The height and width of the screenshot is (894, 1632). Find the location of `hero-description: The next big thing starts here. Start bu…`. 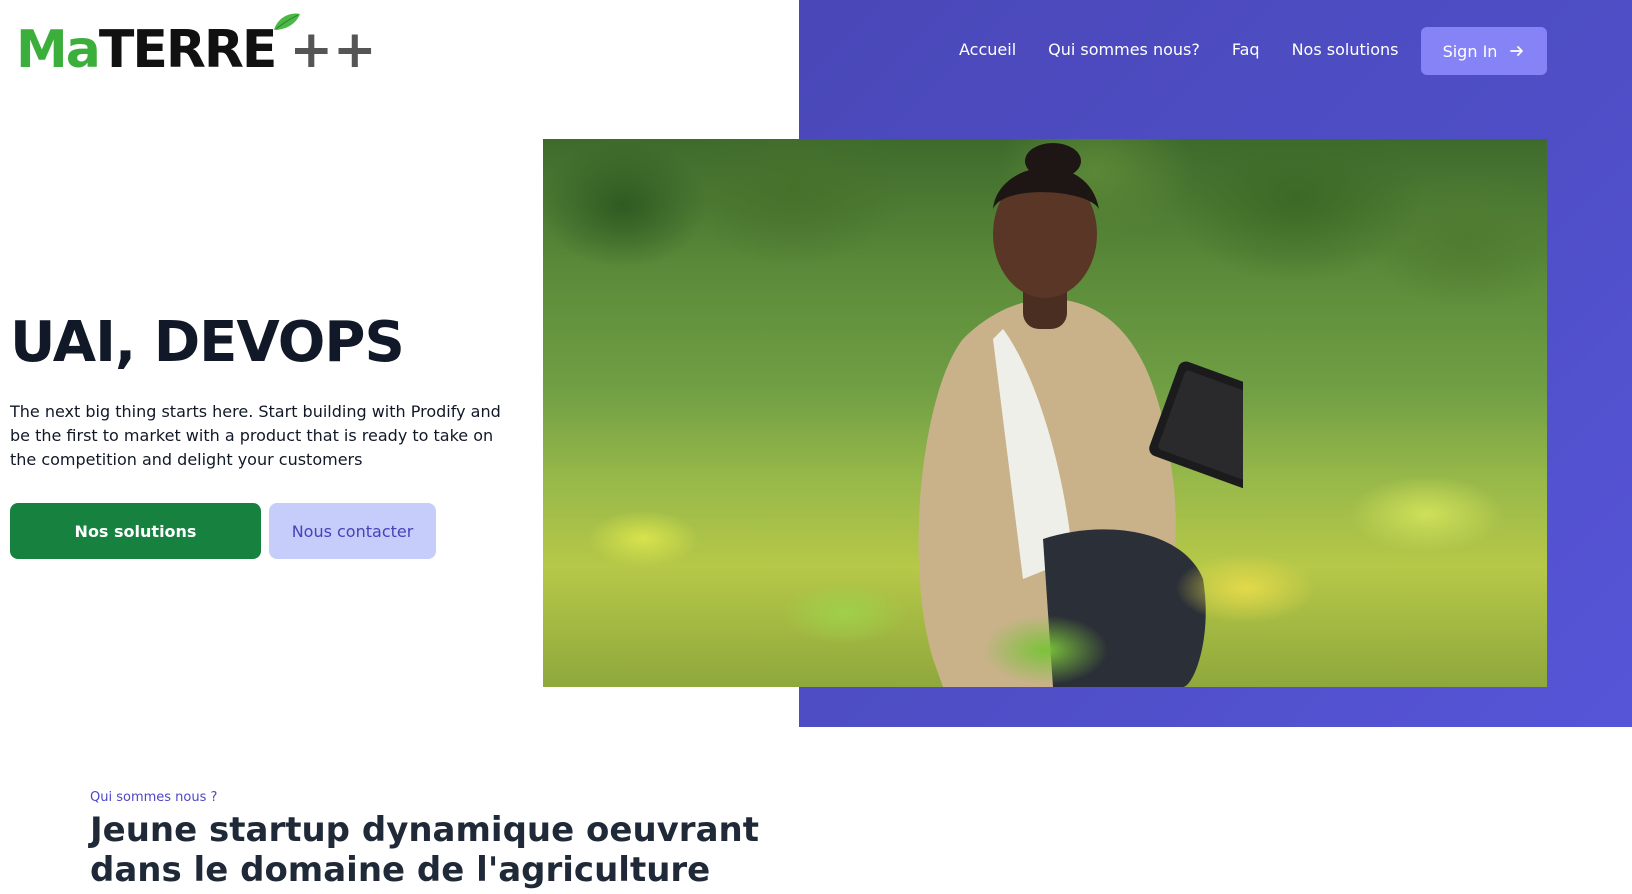

hero-description: The next big thing starts here. Start bu… is located at coordinates (255, 435).